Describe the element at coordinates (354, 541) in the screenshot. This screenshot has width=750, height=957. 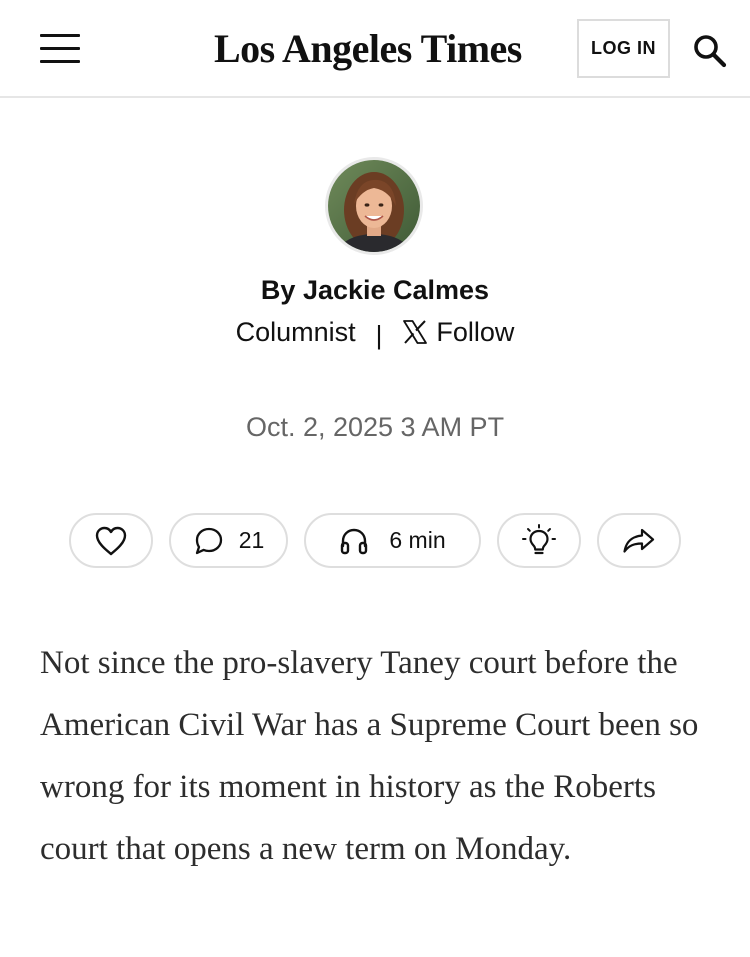
I see `headphones-icon` at that location.